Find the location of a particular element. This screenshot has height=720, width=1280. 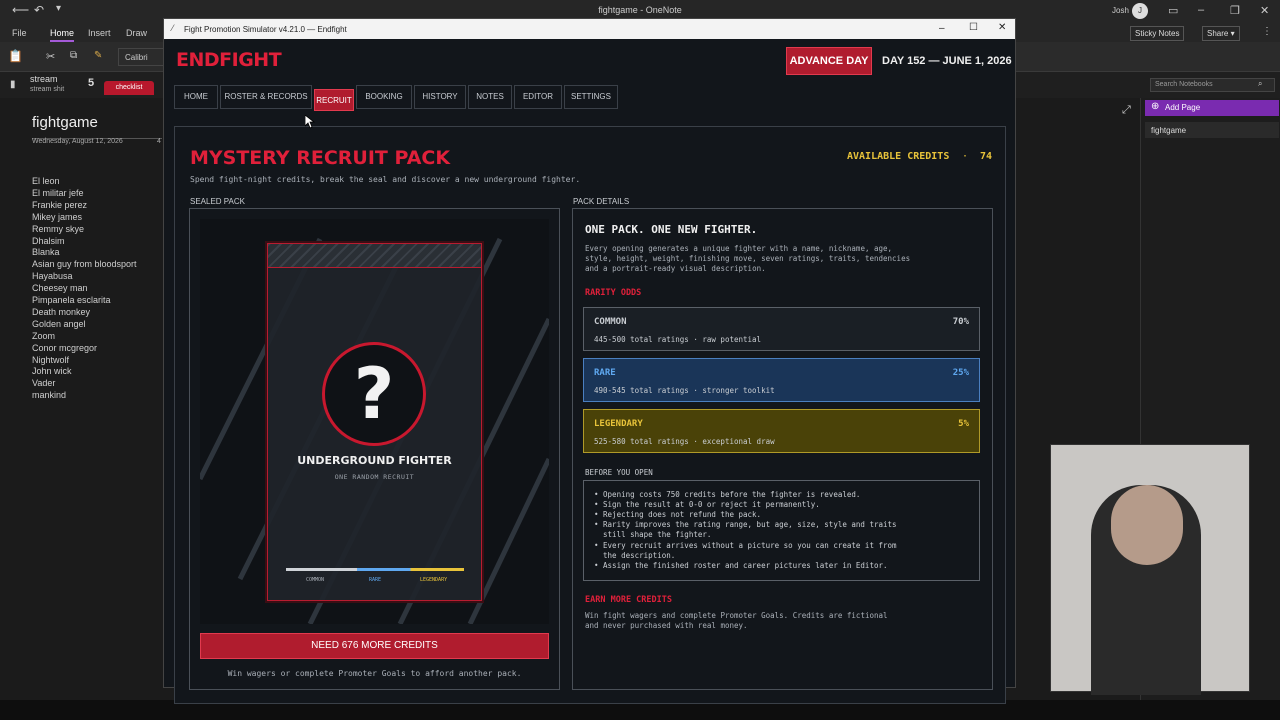

share-button: Share ▾ is located at coordinates (1221, 33).